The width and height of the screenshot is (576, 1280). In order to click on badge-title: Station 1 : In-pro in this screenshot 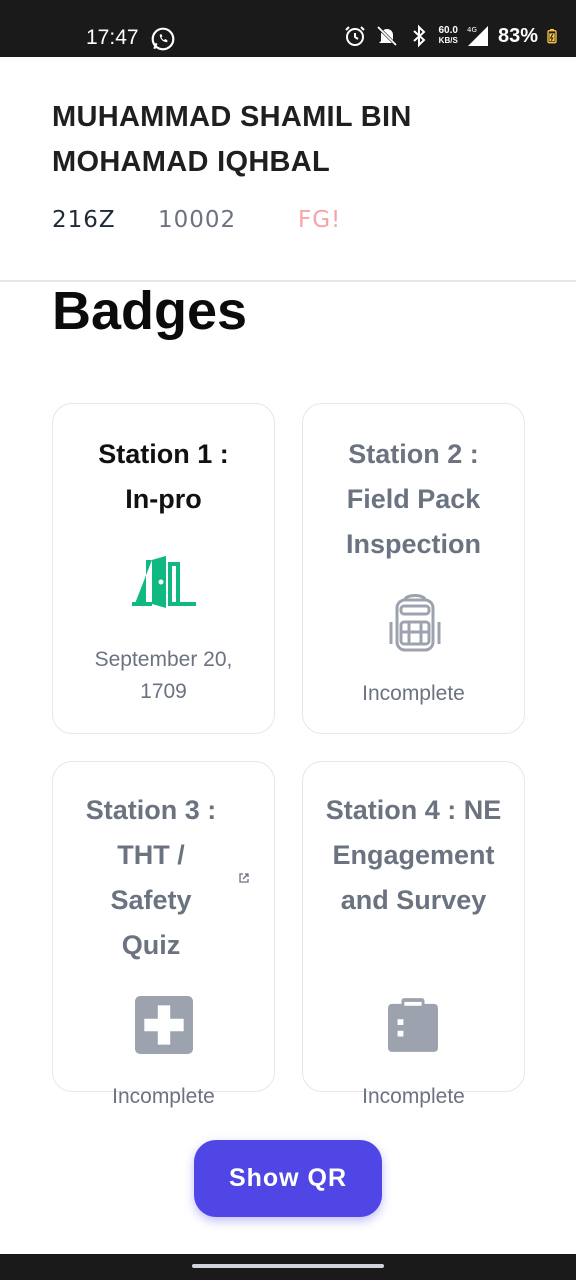, I will do `click(163, 476)`.